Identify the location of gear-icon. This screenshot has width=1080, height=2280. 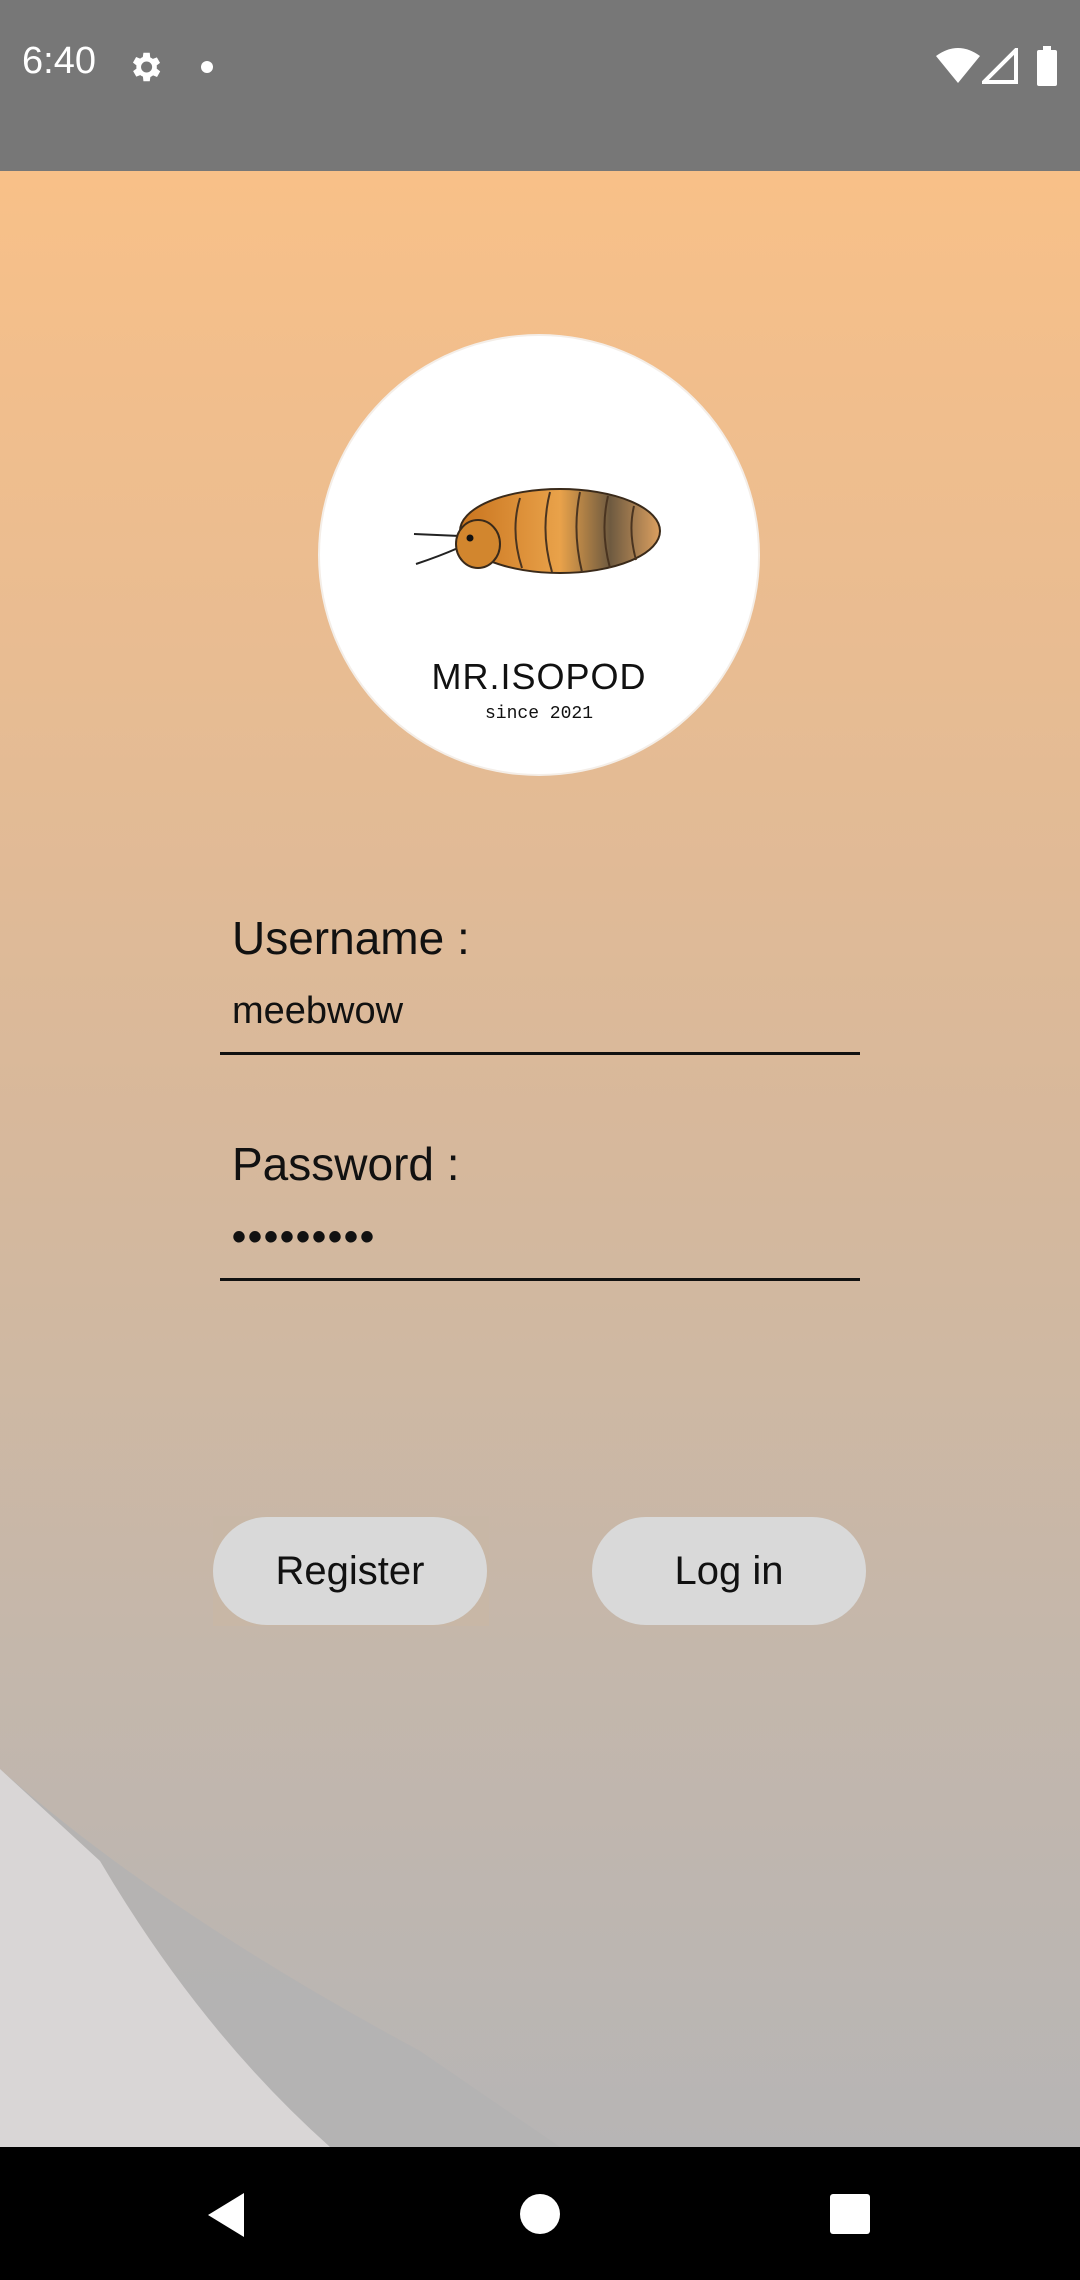
(145, 69).